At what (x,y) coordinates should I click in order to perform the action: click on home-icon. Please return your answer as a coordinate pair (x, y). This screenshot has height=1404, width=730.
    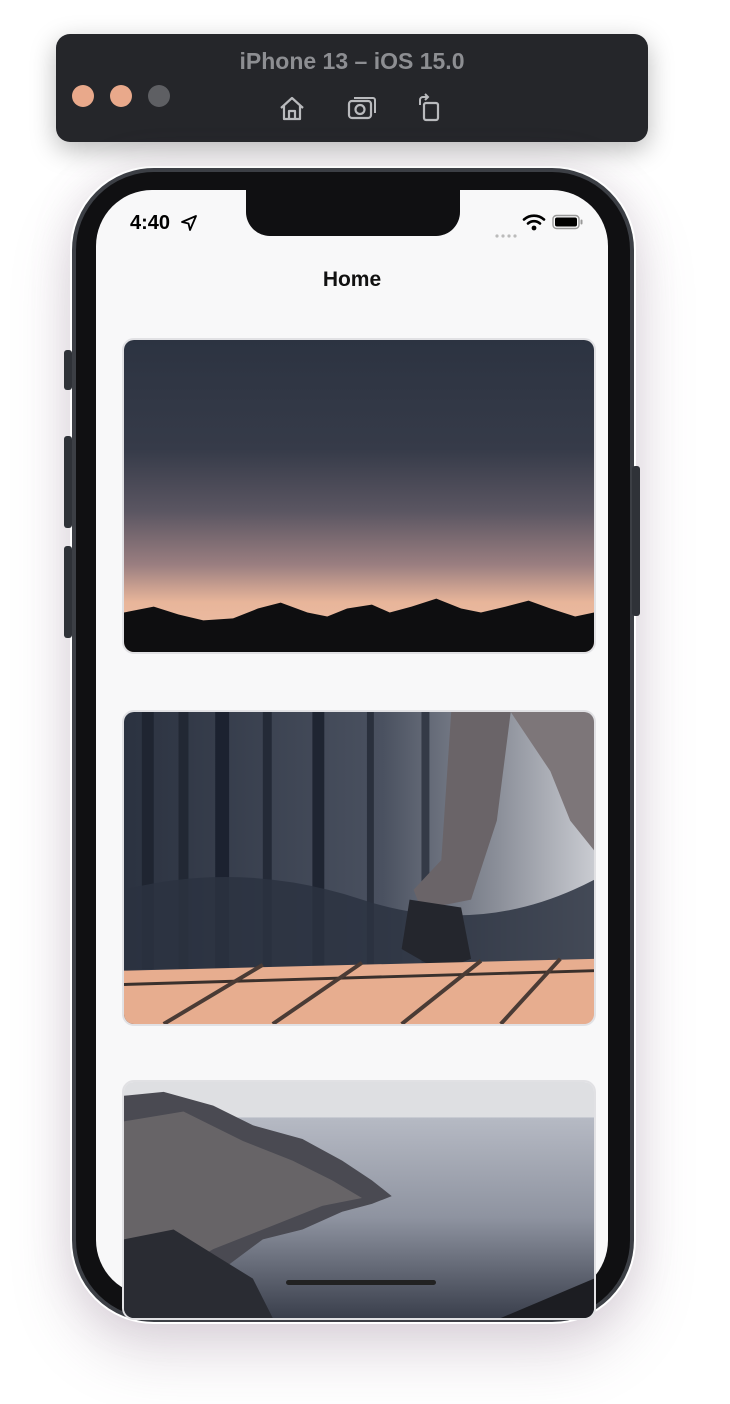
    Looking at the image, I should click on (292, 108).